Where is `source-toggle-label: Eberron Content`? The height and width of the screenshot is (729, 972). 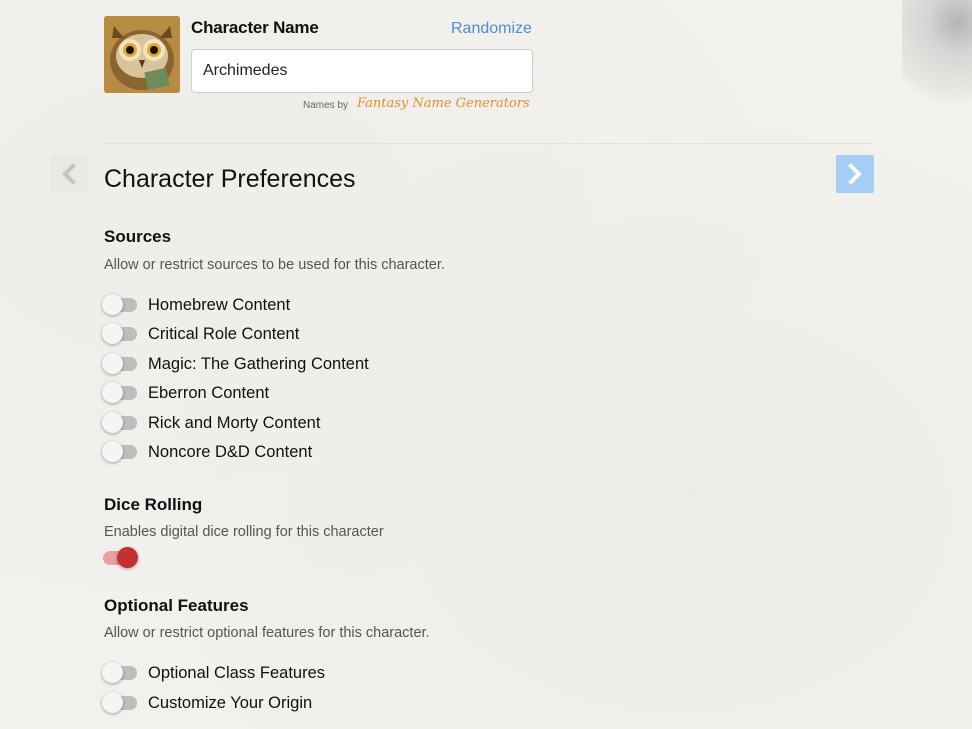 source-toggle-label: Eberron Content is located at coordinates (209, 392).